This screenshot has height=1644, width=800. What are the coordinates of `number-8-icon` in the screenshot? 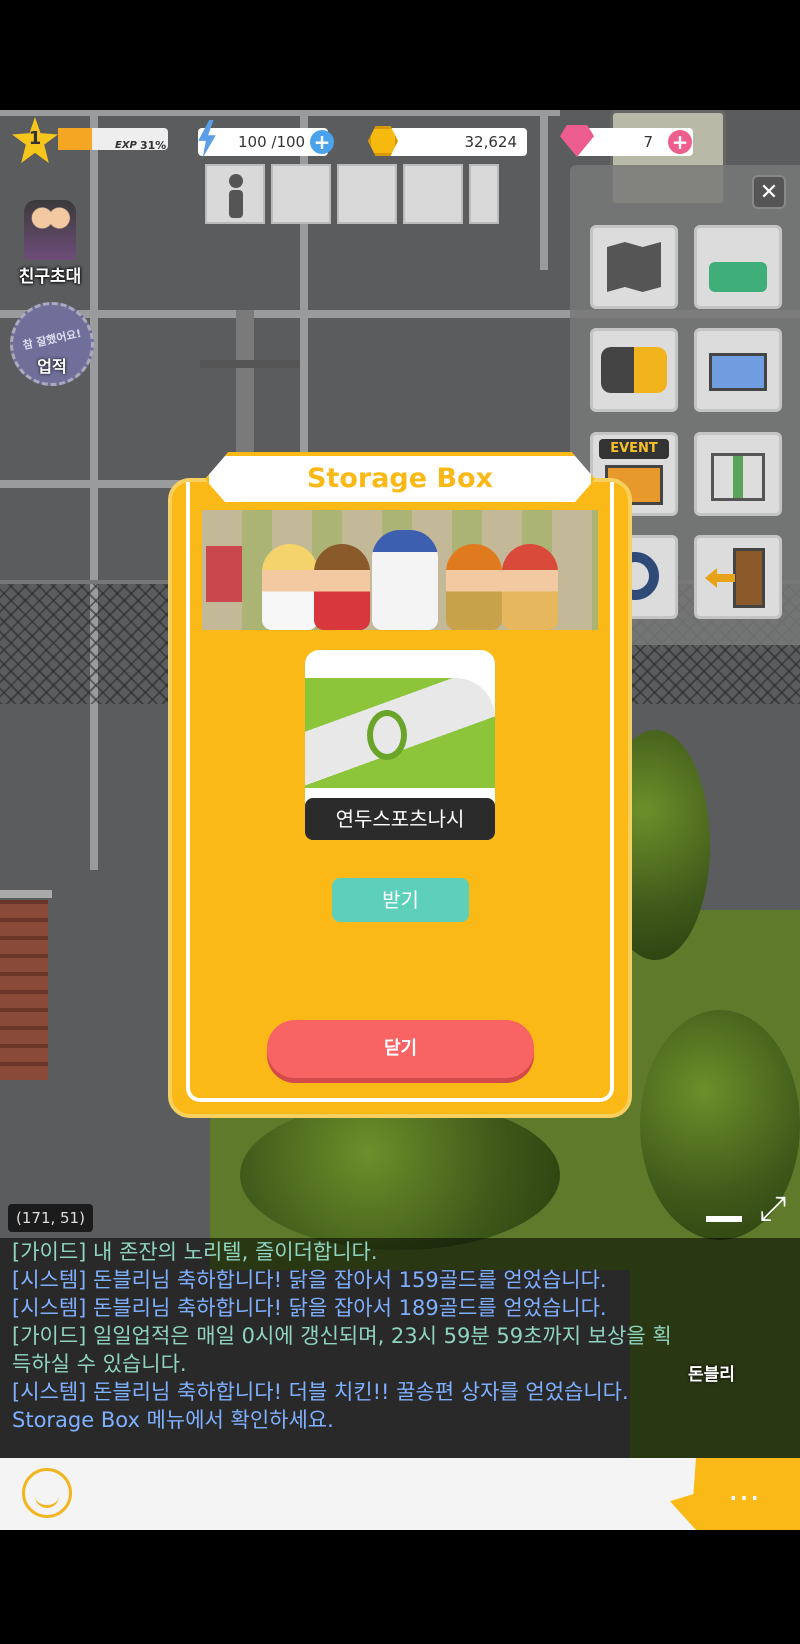 It's located at (387, 735).